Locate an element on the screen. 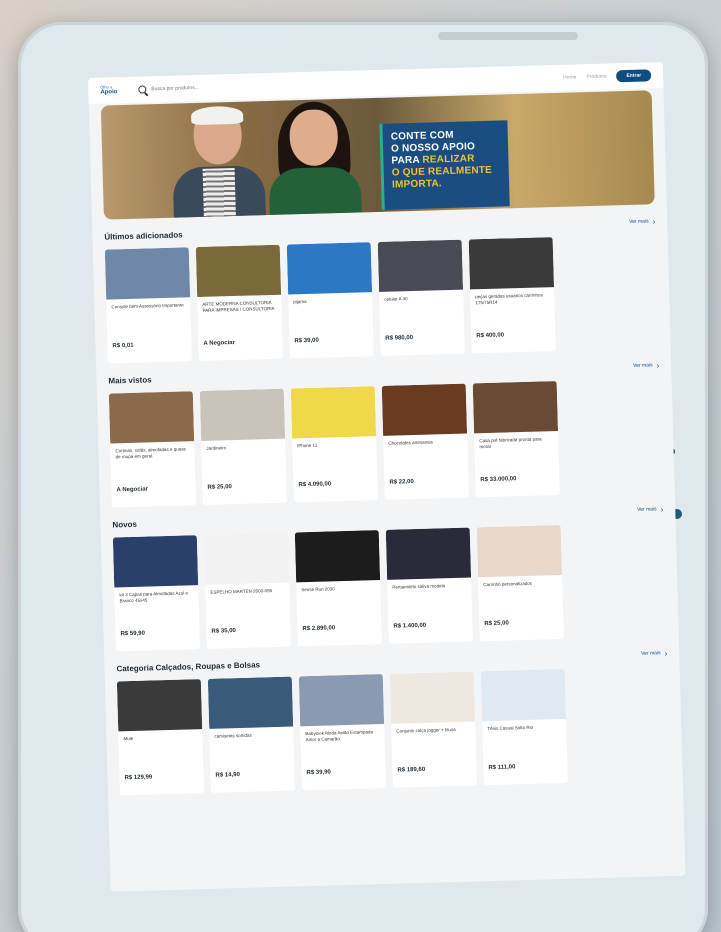  product-title: Conjunto calça jogger + blusa is located at coordinates (426, 730).